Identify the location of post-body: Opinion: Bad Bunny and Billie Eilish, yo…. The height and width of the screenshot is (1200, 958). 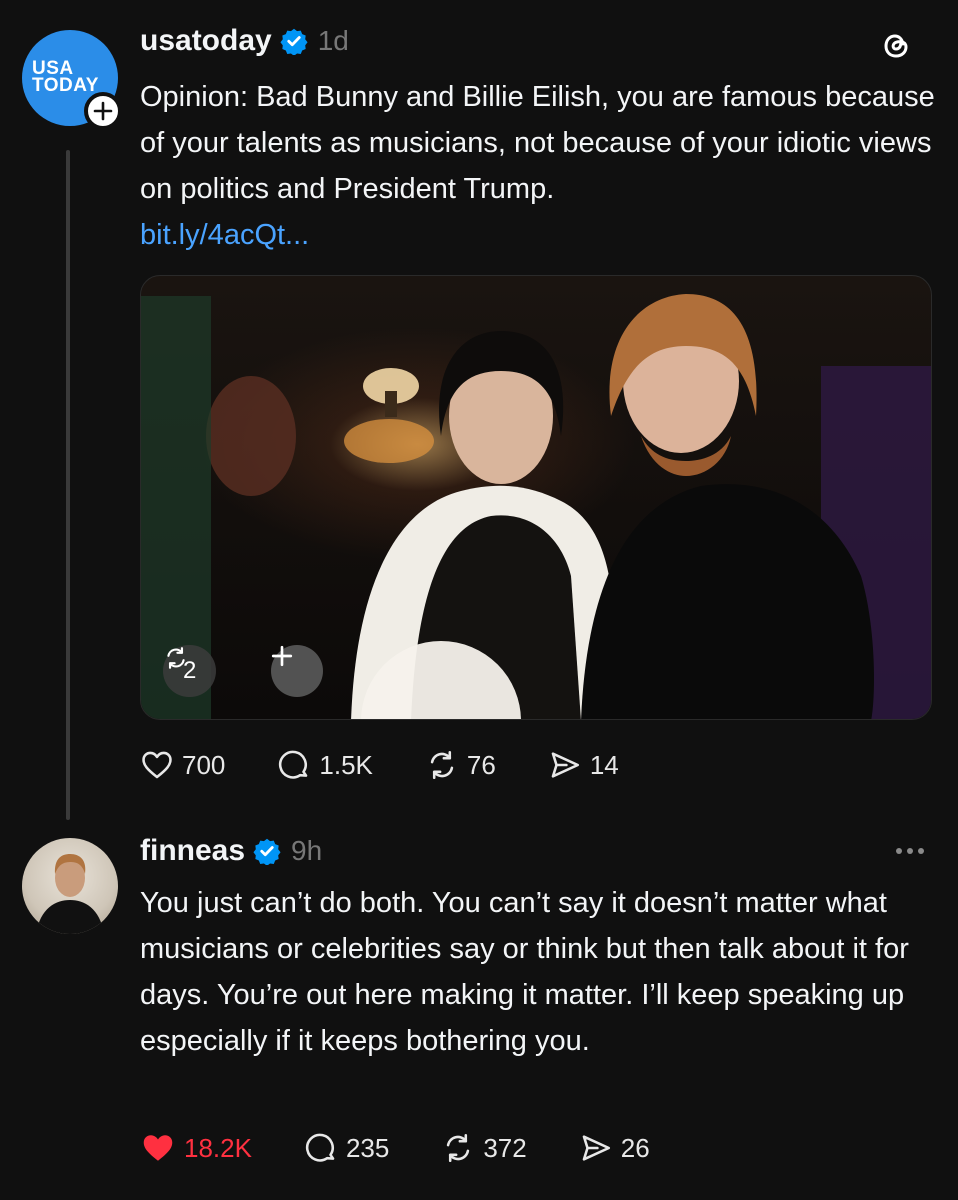
(537, 143).